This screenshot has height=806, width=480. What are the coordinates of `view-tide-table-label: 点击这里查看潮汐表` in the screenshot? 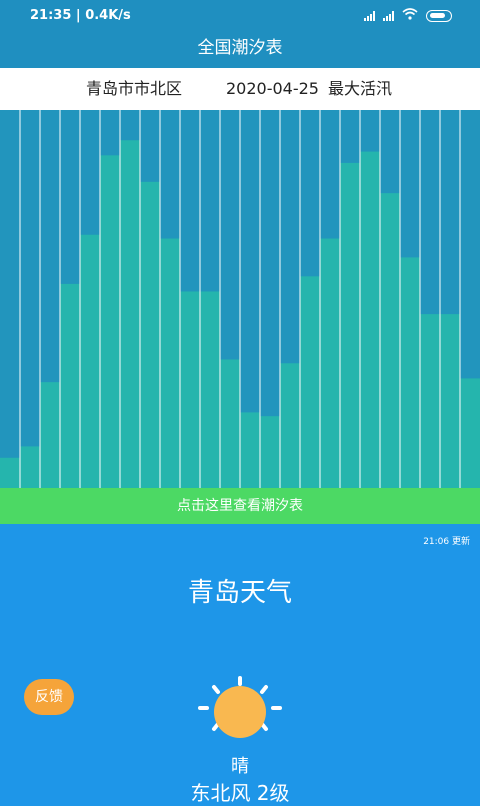 It's located at (240, 506).